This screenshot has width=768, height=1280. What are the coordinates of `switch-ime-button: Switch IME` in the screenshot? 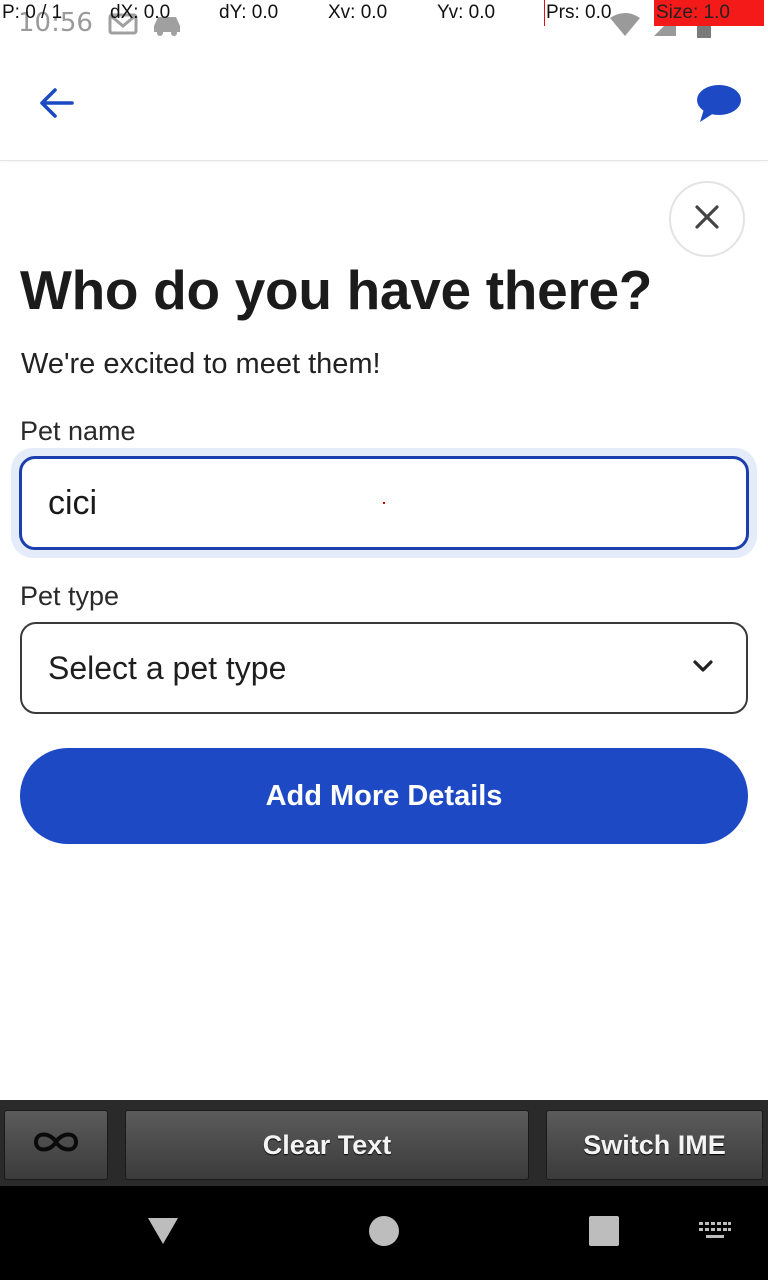 It's located at (654, 1145).